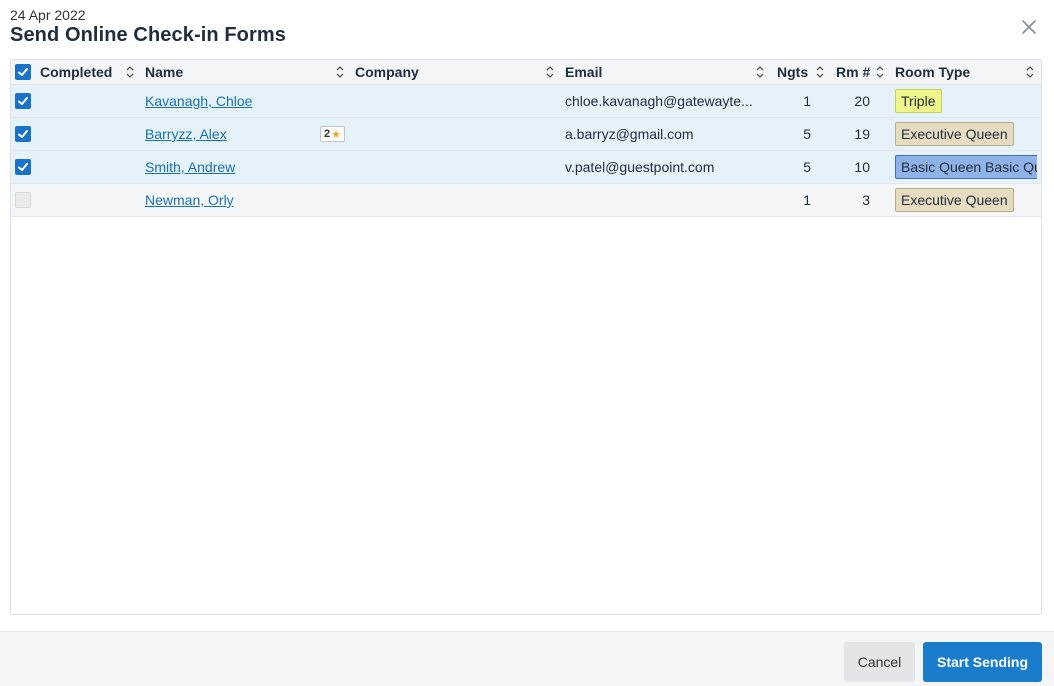 The height and width of the screenshot is (686, 1054). Describe the element at coordinates (760, 72) in the screenshot. I see `sort-email-icon` at that location.